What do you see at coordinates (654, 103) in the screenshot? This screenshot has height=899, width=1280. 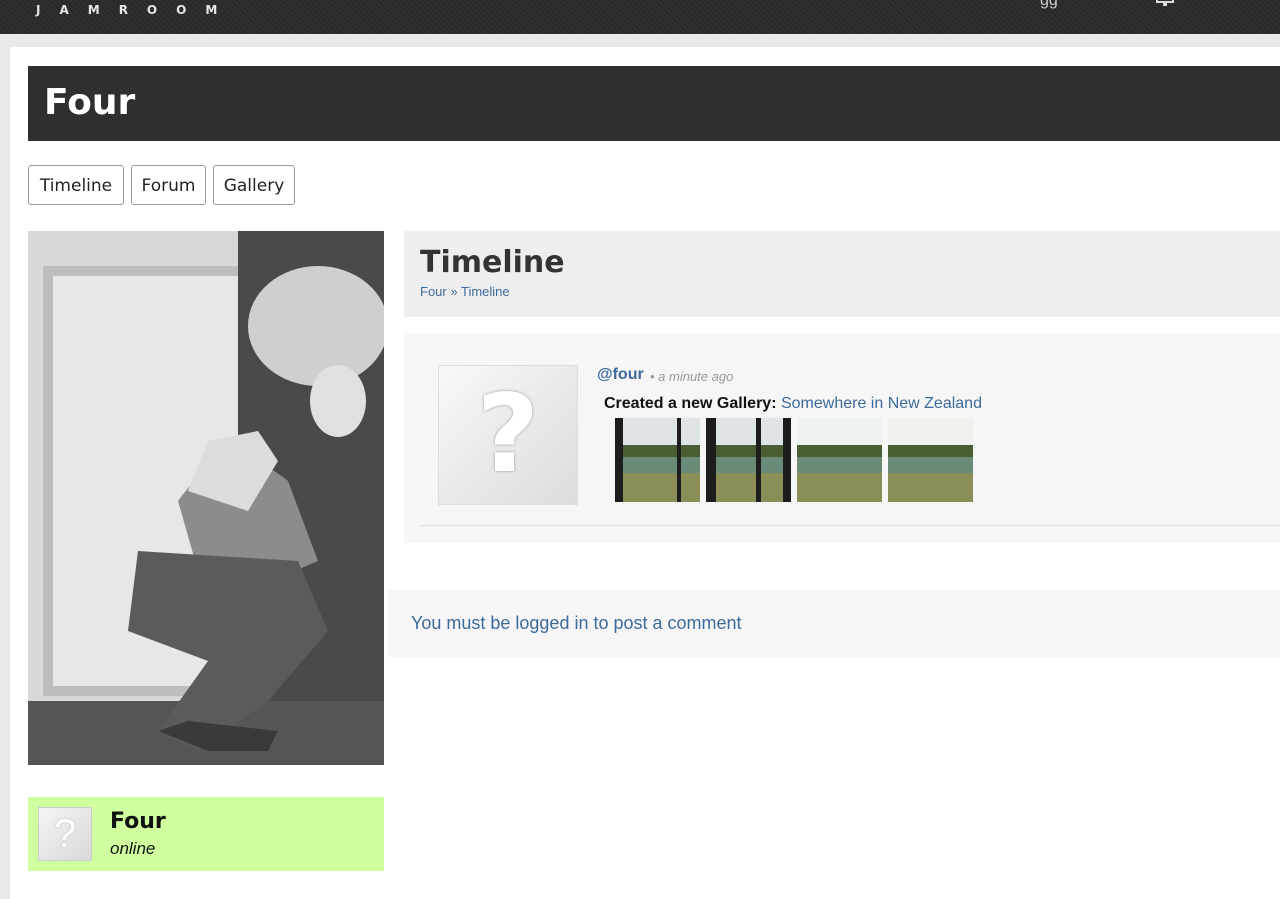 I see `profile-header: Four` at bounding box center [654, 103].